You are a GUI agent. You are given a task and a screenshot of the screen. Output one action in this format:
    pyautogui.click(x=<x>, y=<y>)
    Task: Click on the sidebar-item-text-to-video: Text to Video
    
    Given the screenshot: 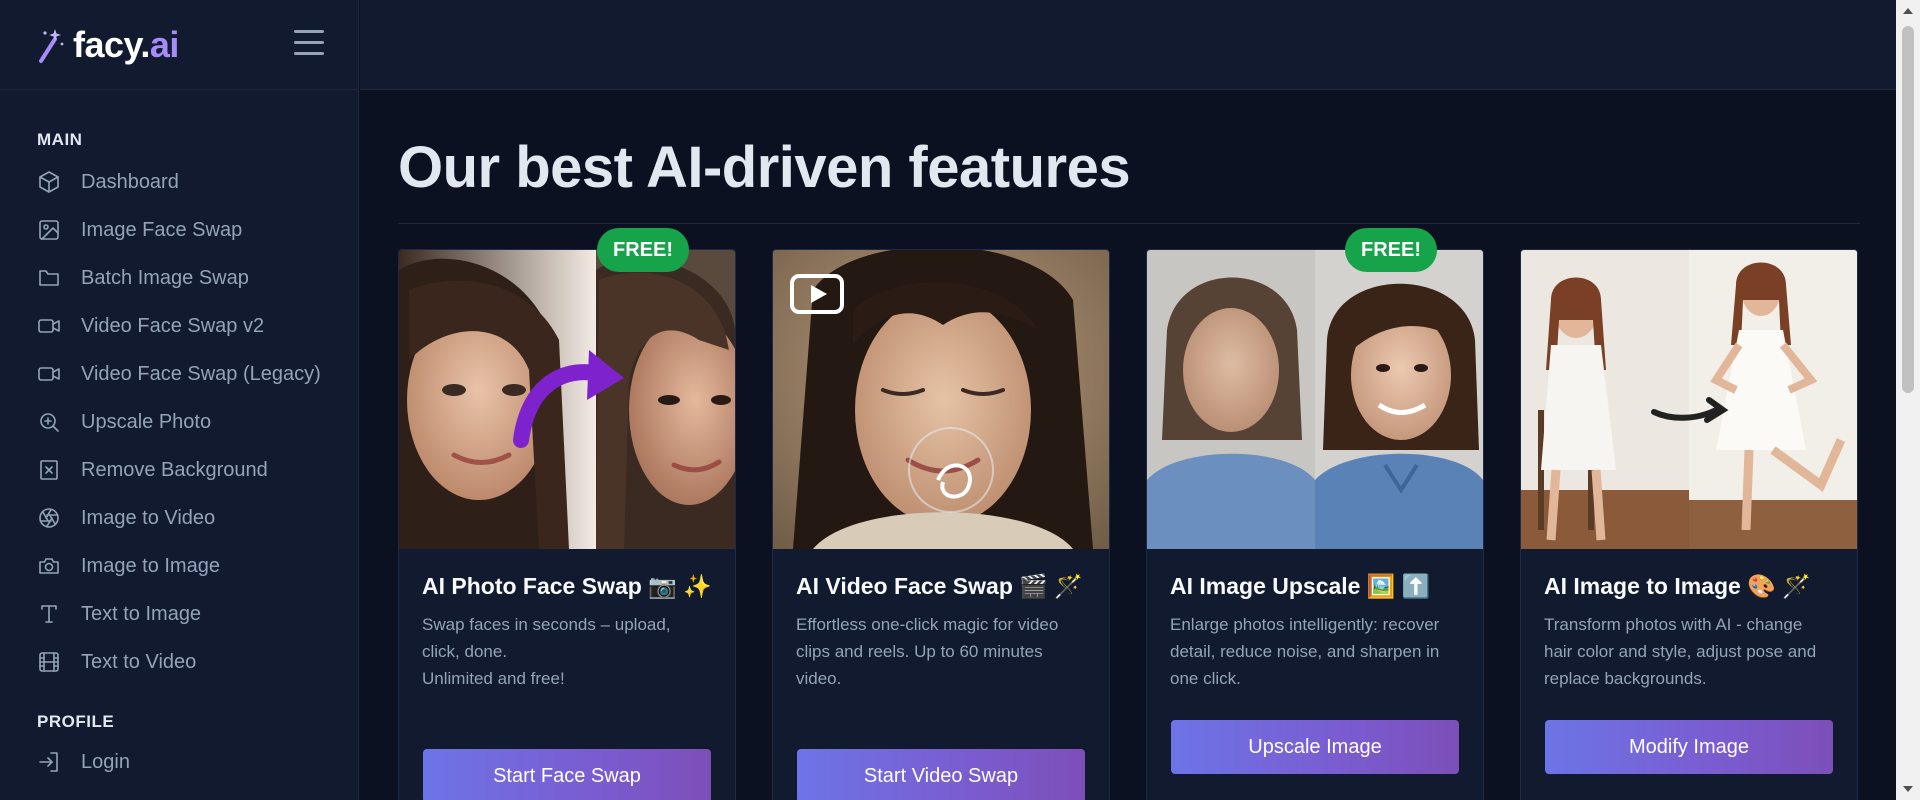 What is the action you would take?
    pyautogui.click(x=179, y=662)
    